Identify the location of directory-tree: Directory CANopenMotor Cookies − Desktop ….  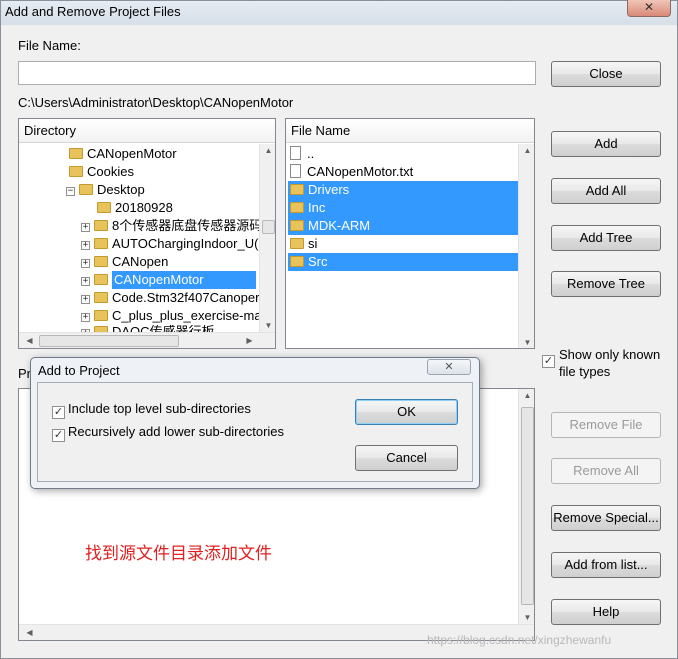
(147, 233).